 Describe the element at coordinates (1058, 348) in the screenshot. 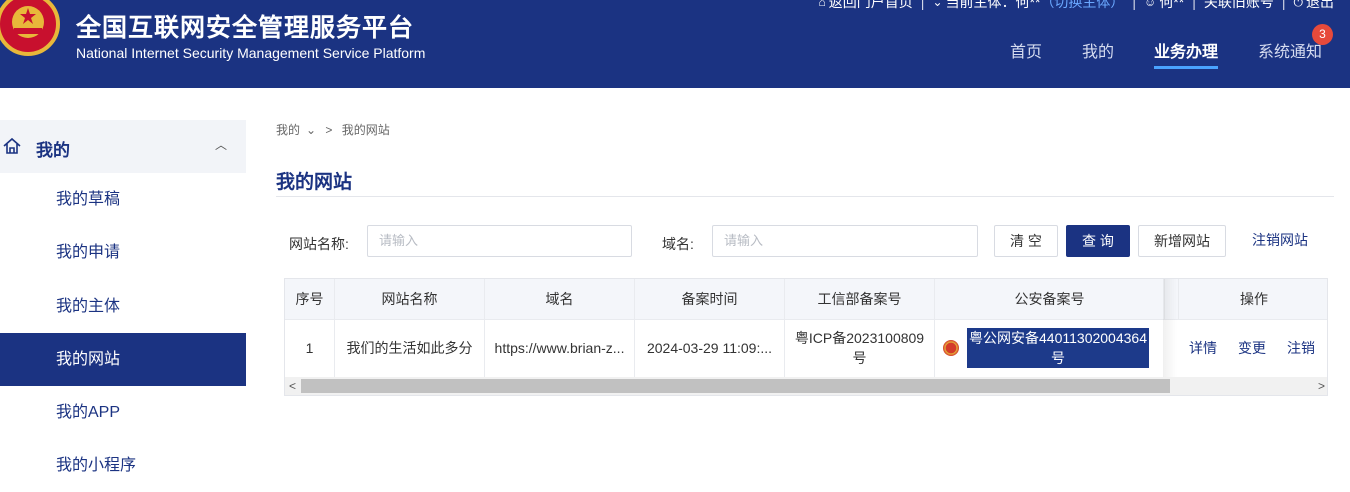

I see `police-number-text: 粤公网安备44011302004364 号` at that location.